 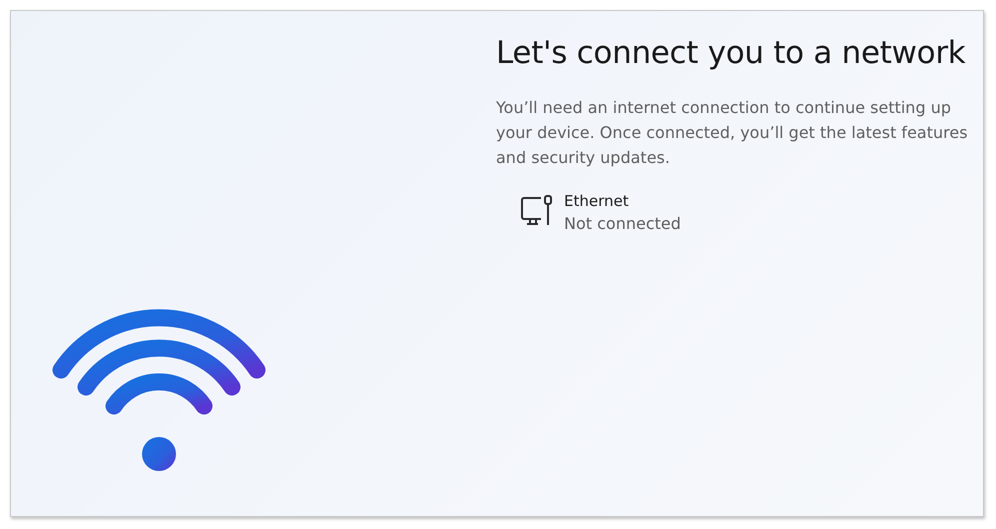 I want to click on ethernet-monitor-icon, so click(x=537, y=211).